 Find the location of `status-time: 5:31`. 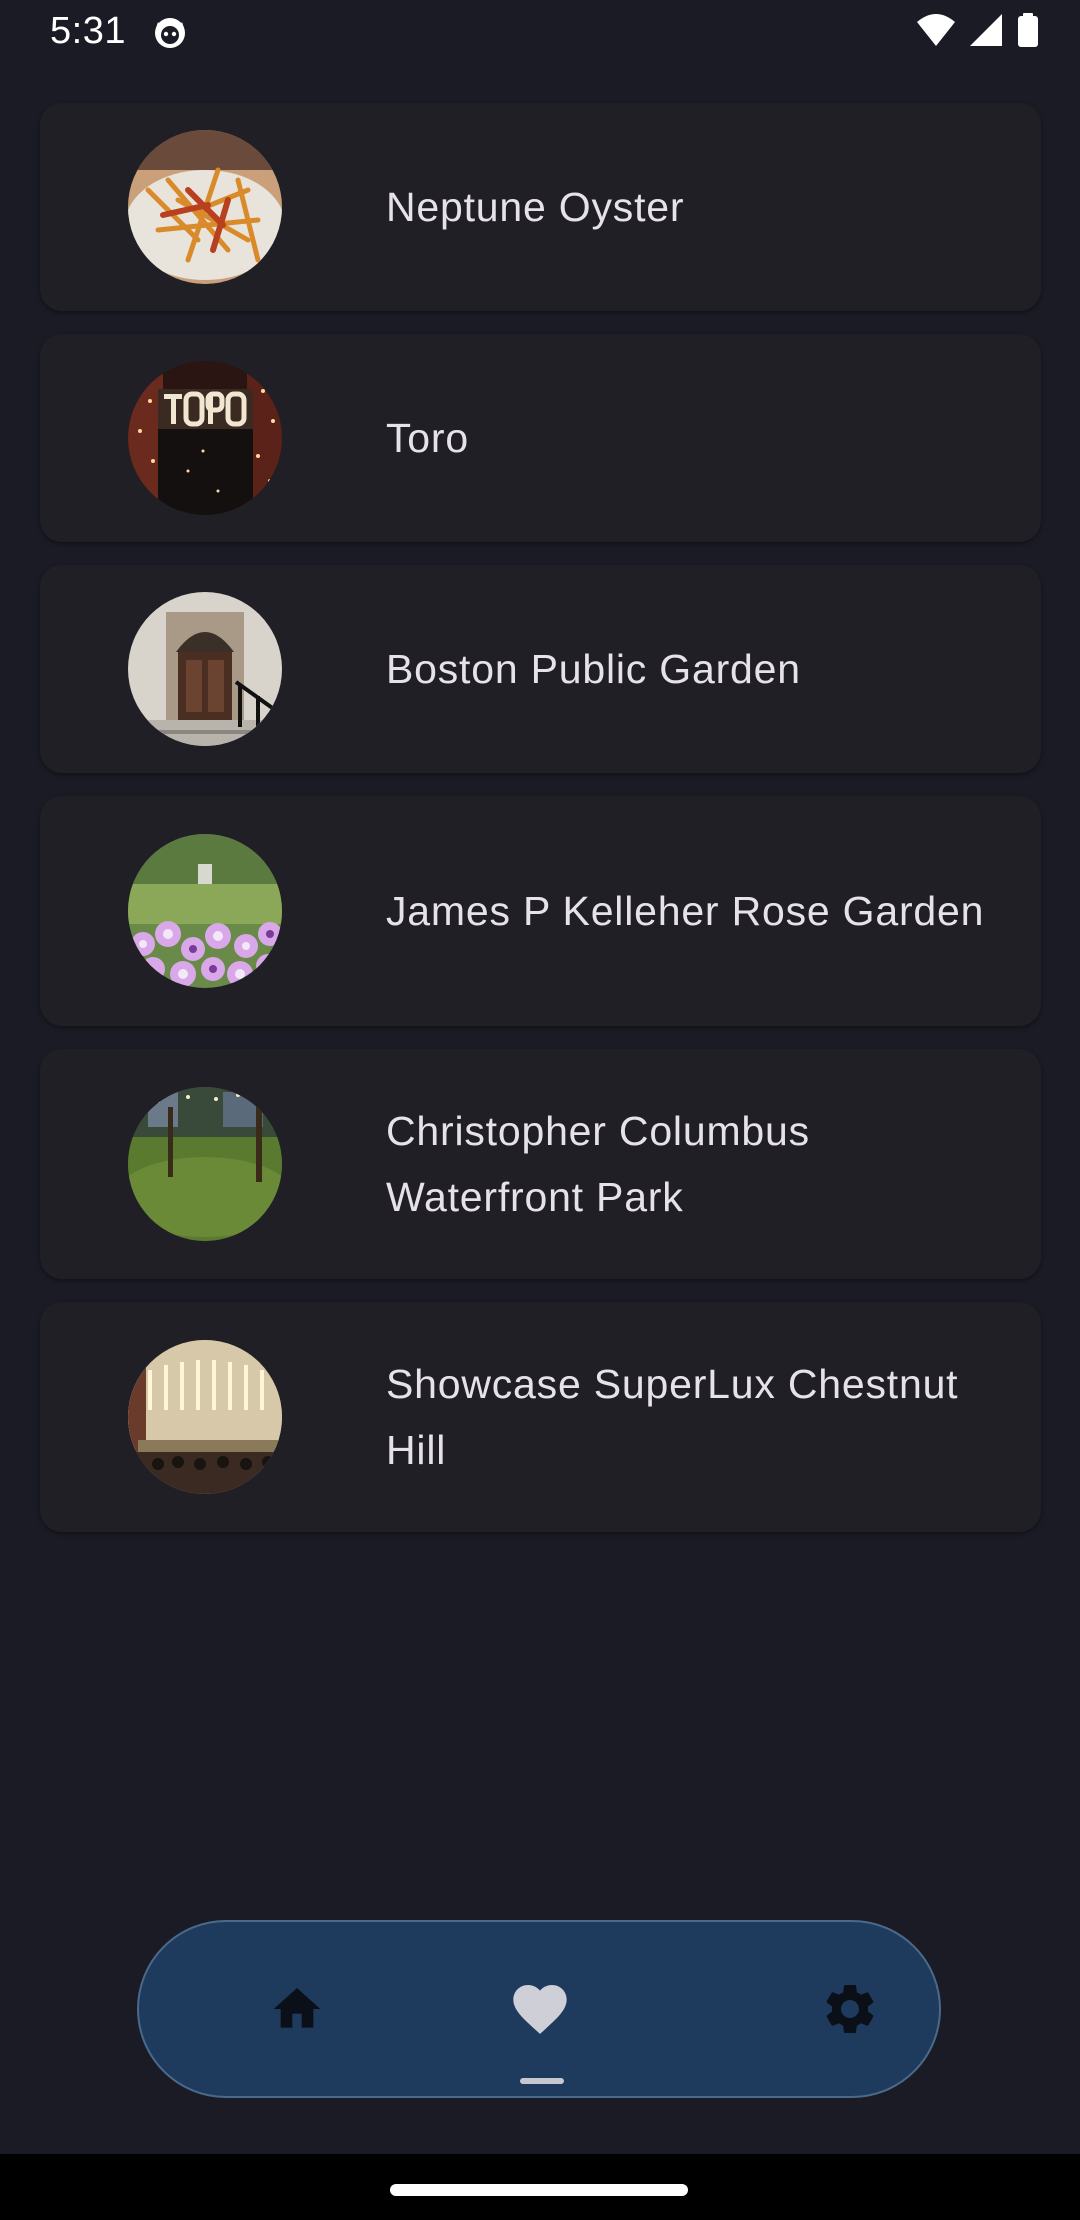

status-time: 5:31 is located at coordinates (88, 31).